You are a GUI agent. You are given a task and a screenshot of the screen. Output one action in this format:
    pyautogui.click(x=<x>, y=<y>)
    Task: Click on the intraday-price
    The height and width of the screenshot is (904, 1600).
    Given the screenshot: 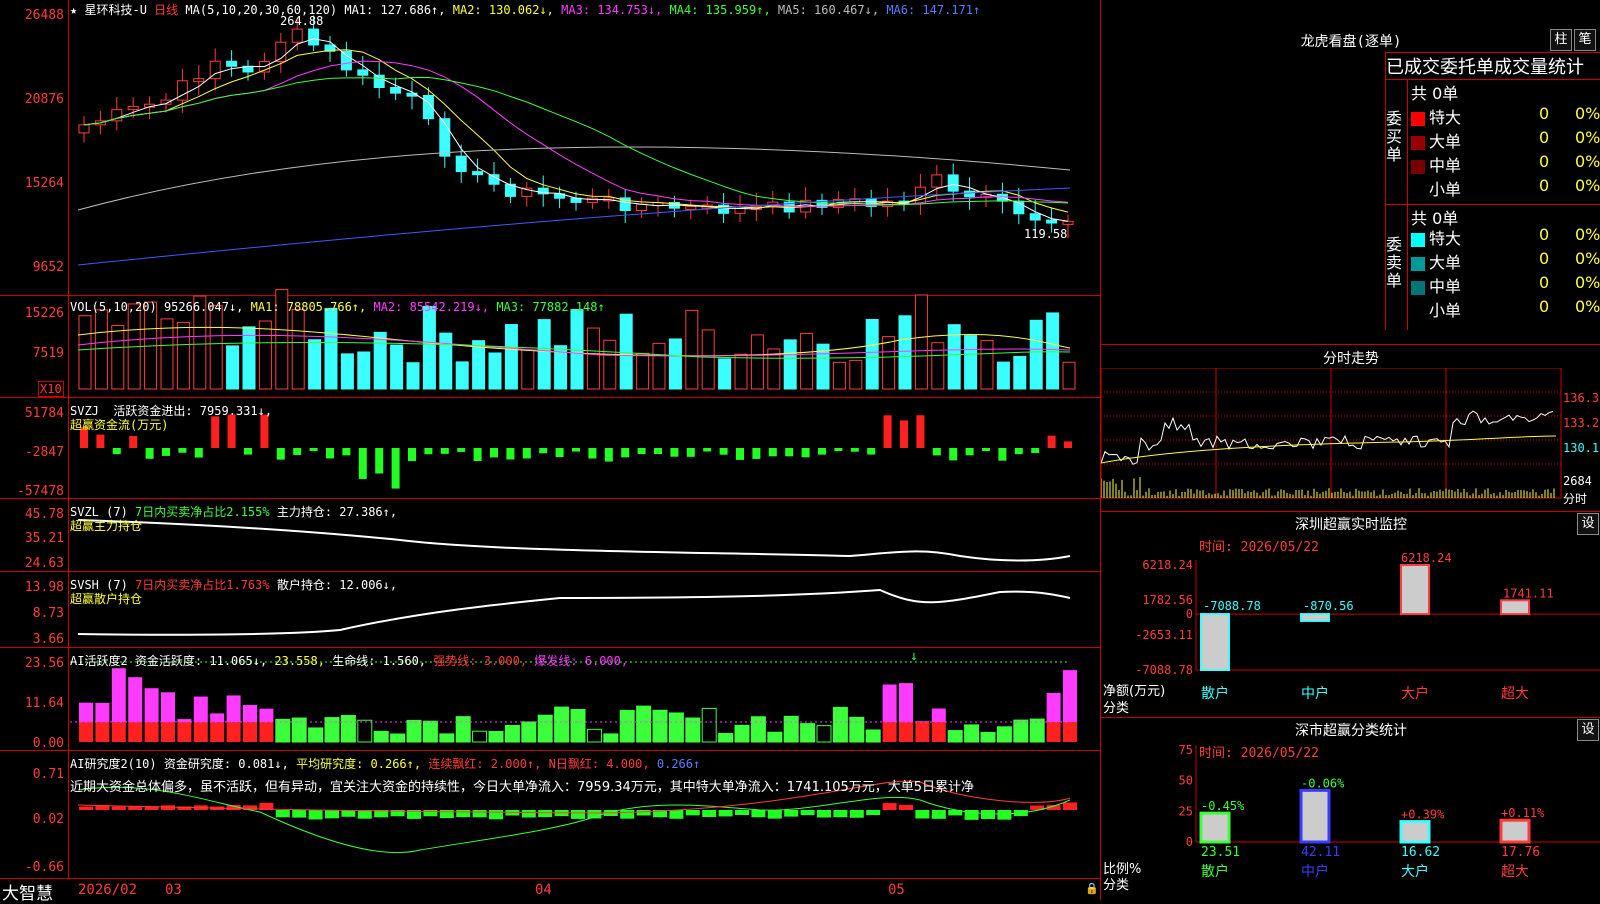 What is the action you would take?
    pyautogui.click(x=1327, y=437)
    